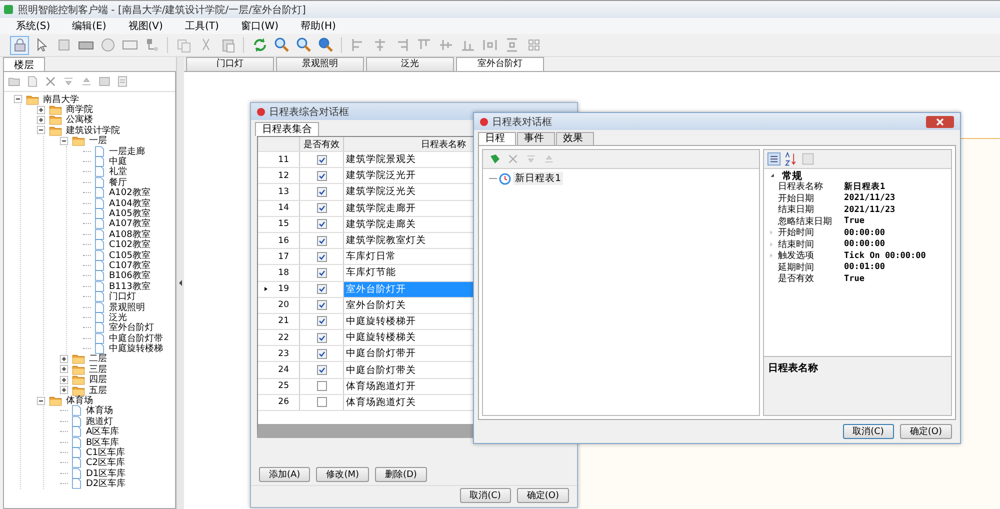  I want to click on dialog-button: 删除(D), so click(400, 474).